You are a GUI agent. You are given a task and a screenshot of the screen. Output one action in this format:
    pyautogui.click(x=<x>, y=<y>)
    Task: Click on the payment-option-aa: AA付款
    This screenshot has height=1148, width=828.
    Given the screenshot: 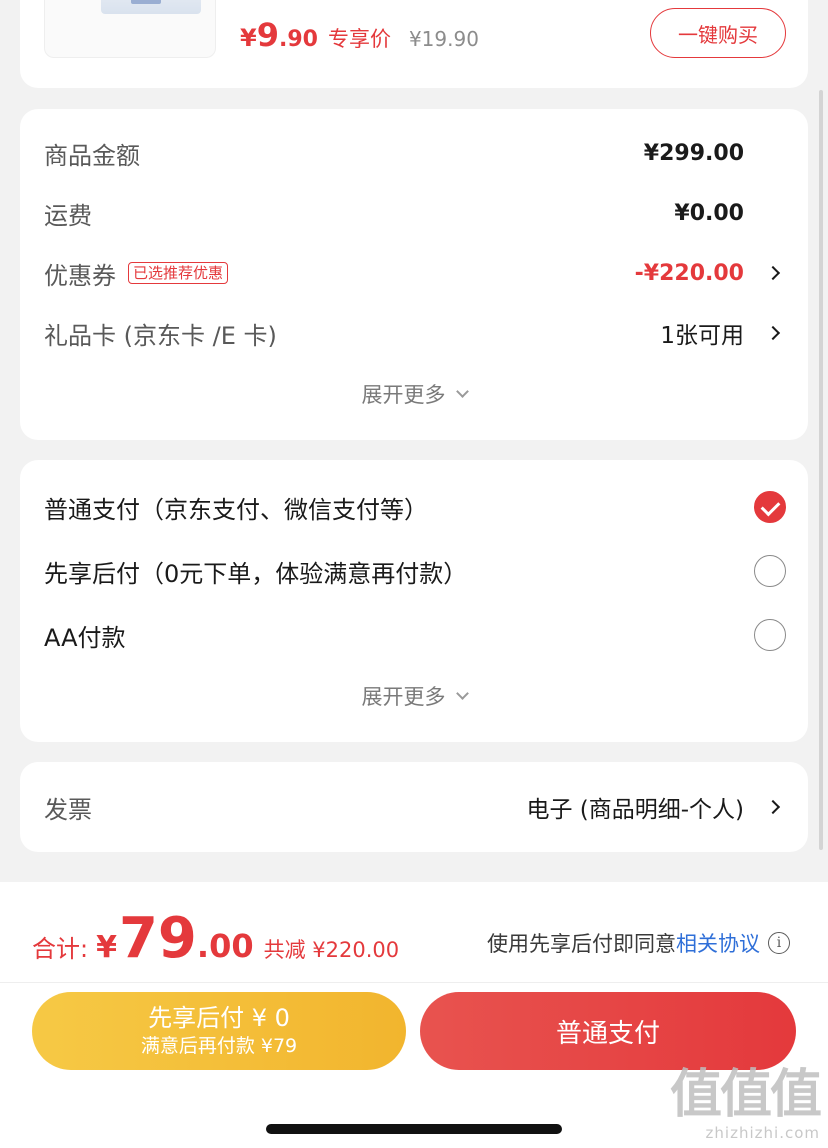 What is the action you would take?
    pyautogui.click(x=415, y=635)
    